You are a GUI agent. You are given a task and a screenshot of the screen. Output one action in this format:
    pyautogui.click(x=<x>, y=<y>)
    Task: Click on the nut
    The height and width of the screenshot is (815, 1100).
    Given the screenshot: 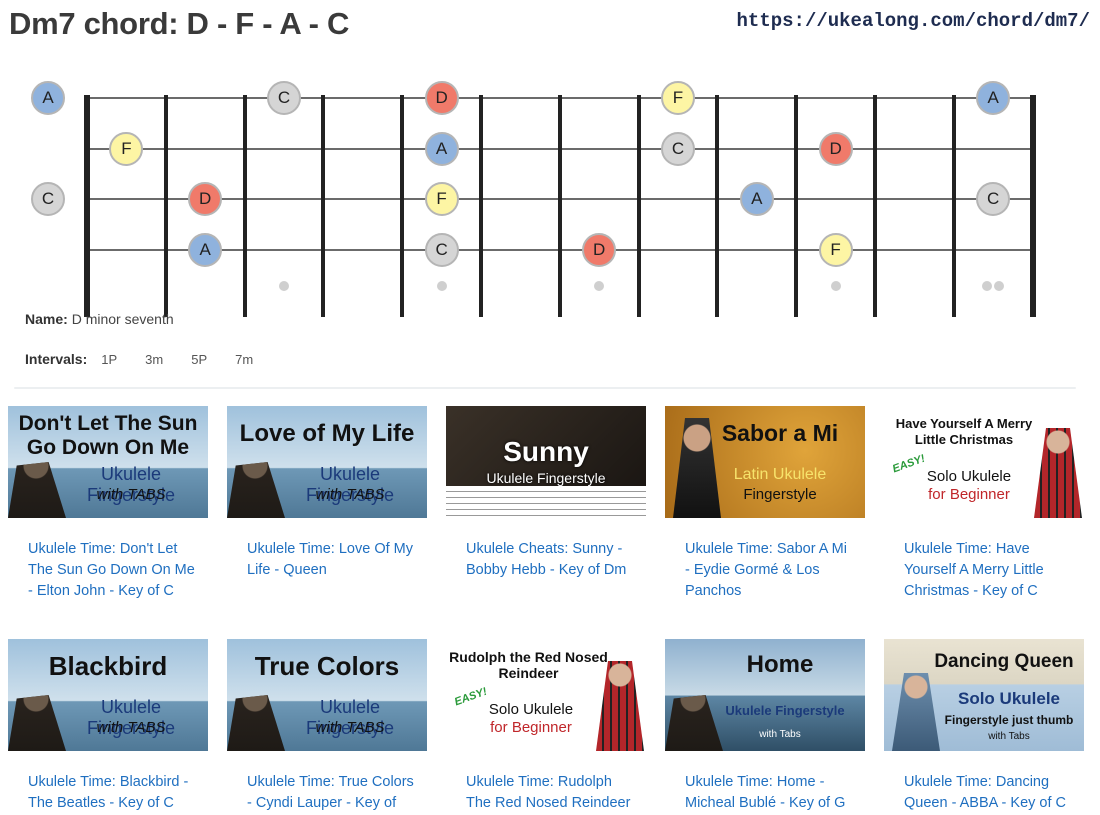 What is the action you would take?
    pyautogui.click(x=87, y=206)
    